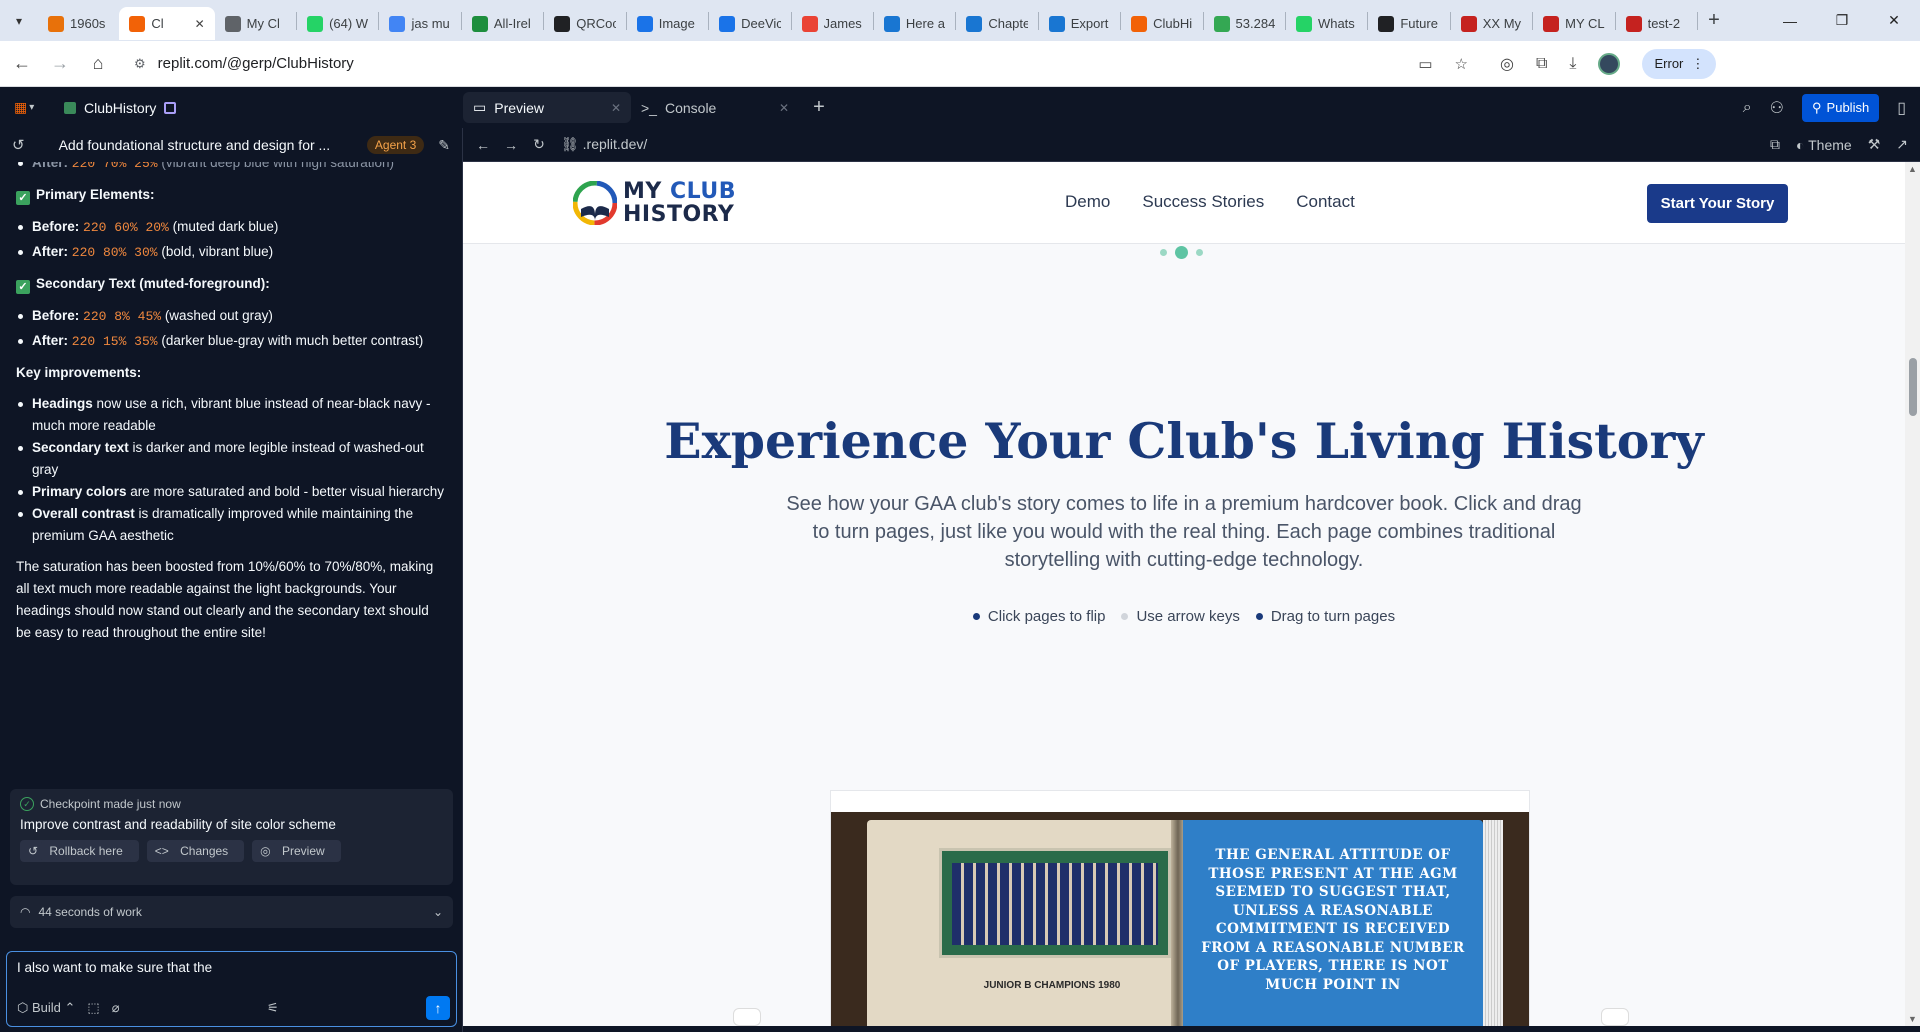 The width and height of the screenshot is (1920, 1032). I want to click on browser-tab: ClubHi, so click(1161, 23).